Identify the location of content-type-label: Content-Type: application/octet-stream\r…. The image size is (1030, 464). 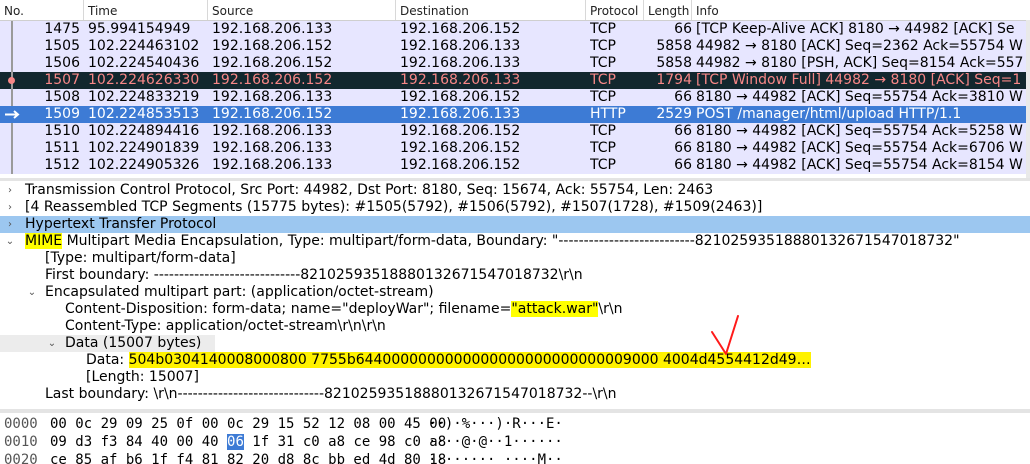
(225, 326).